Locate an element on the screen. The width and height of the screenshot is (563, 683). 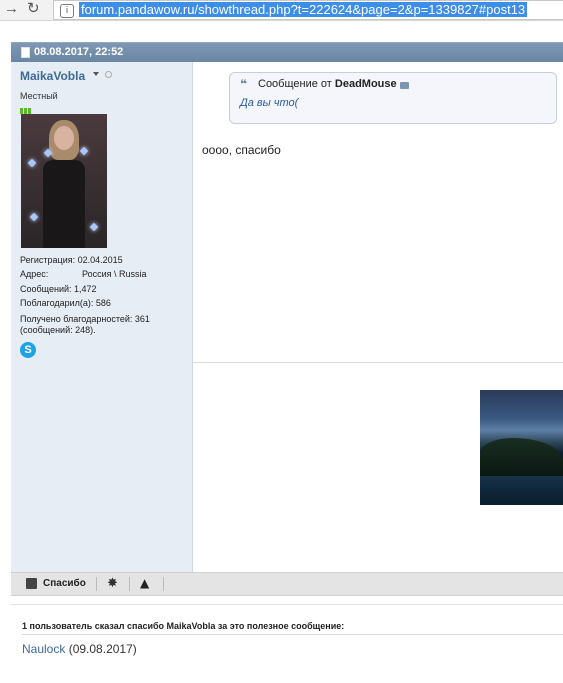
thanks-icon is located at coordinates (31, 583).